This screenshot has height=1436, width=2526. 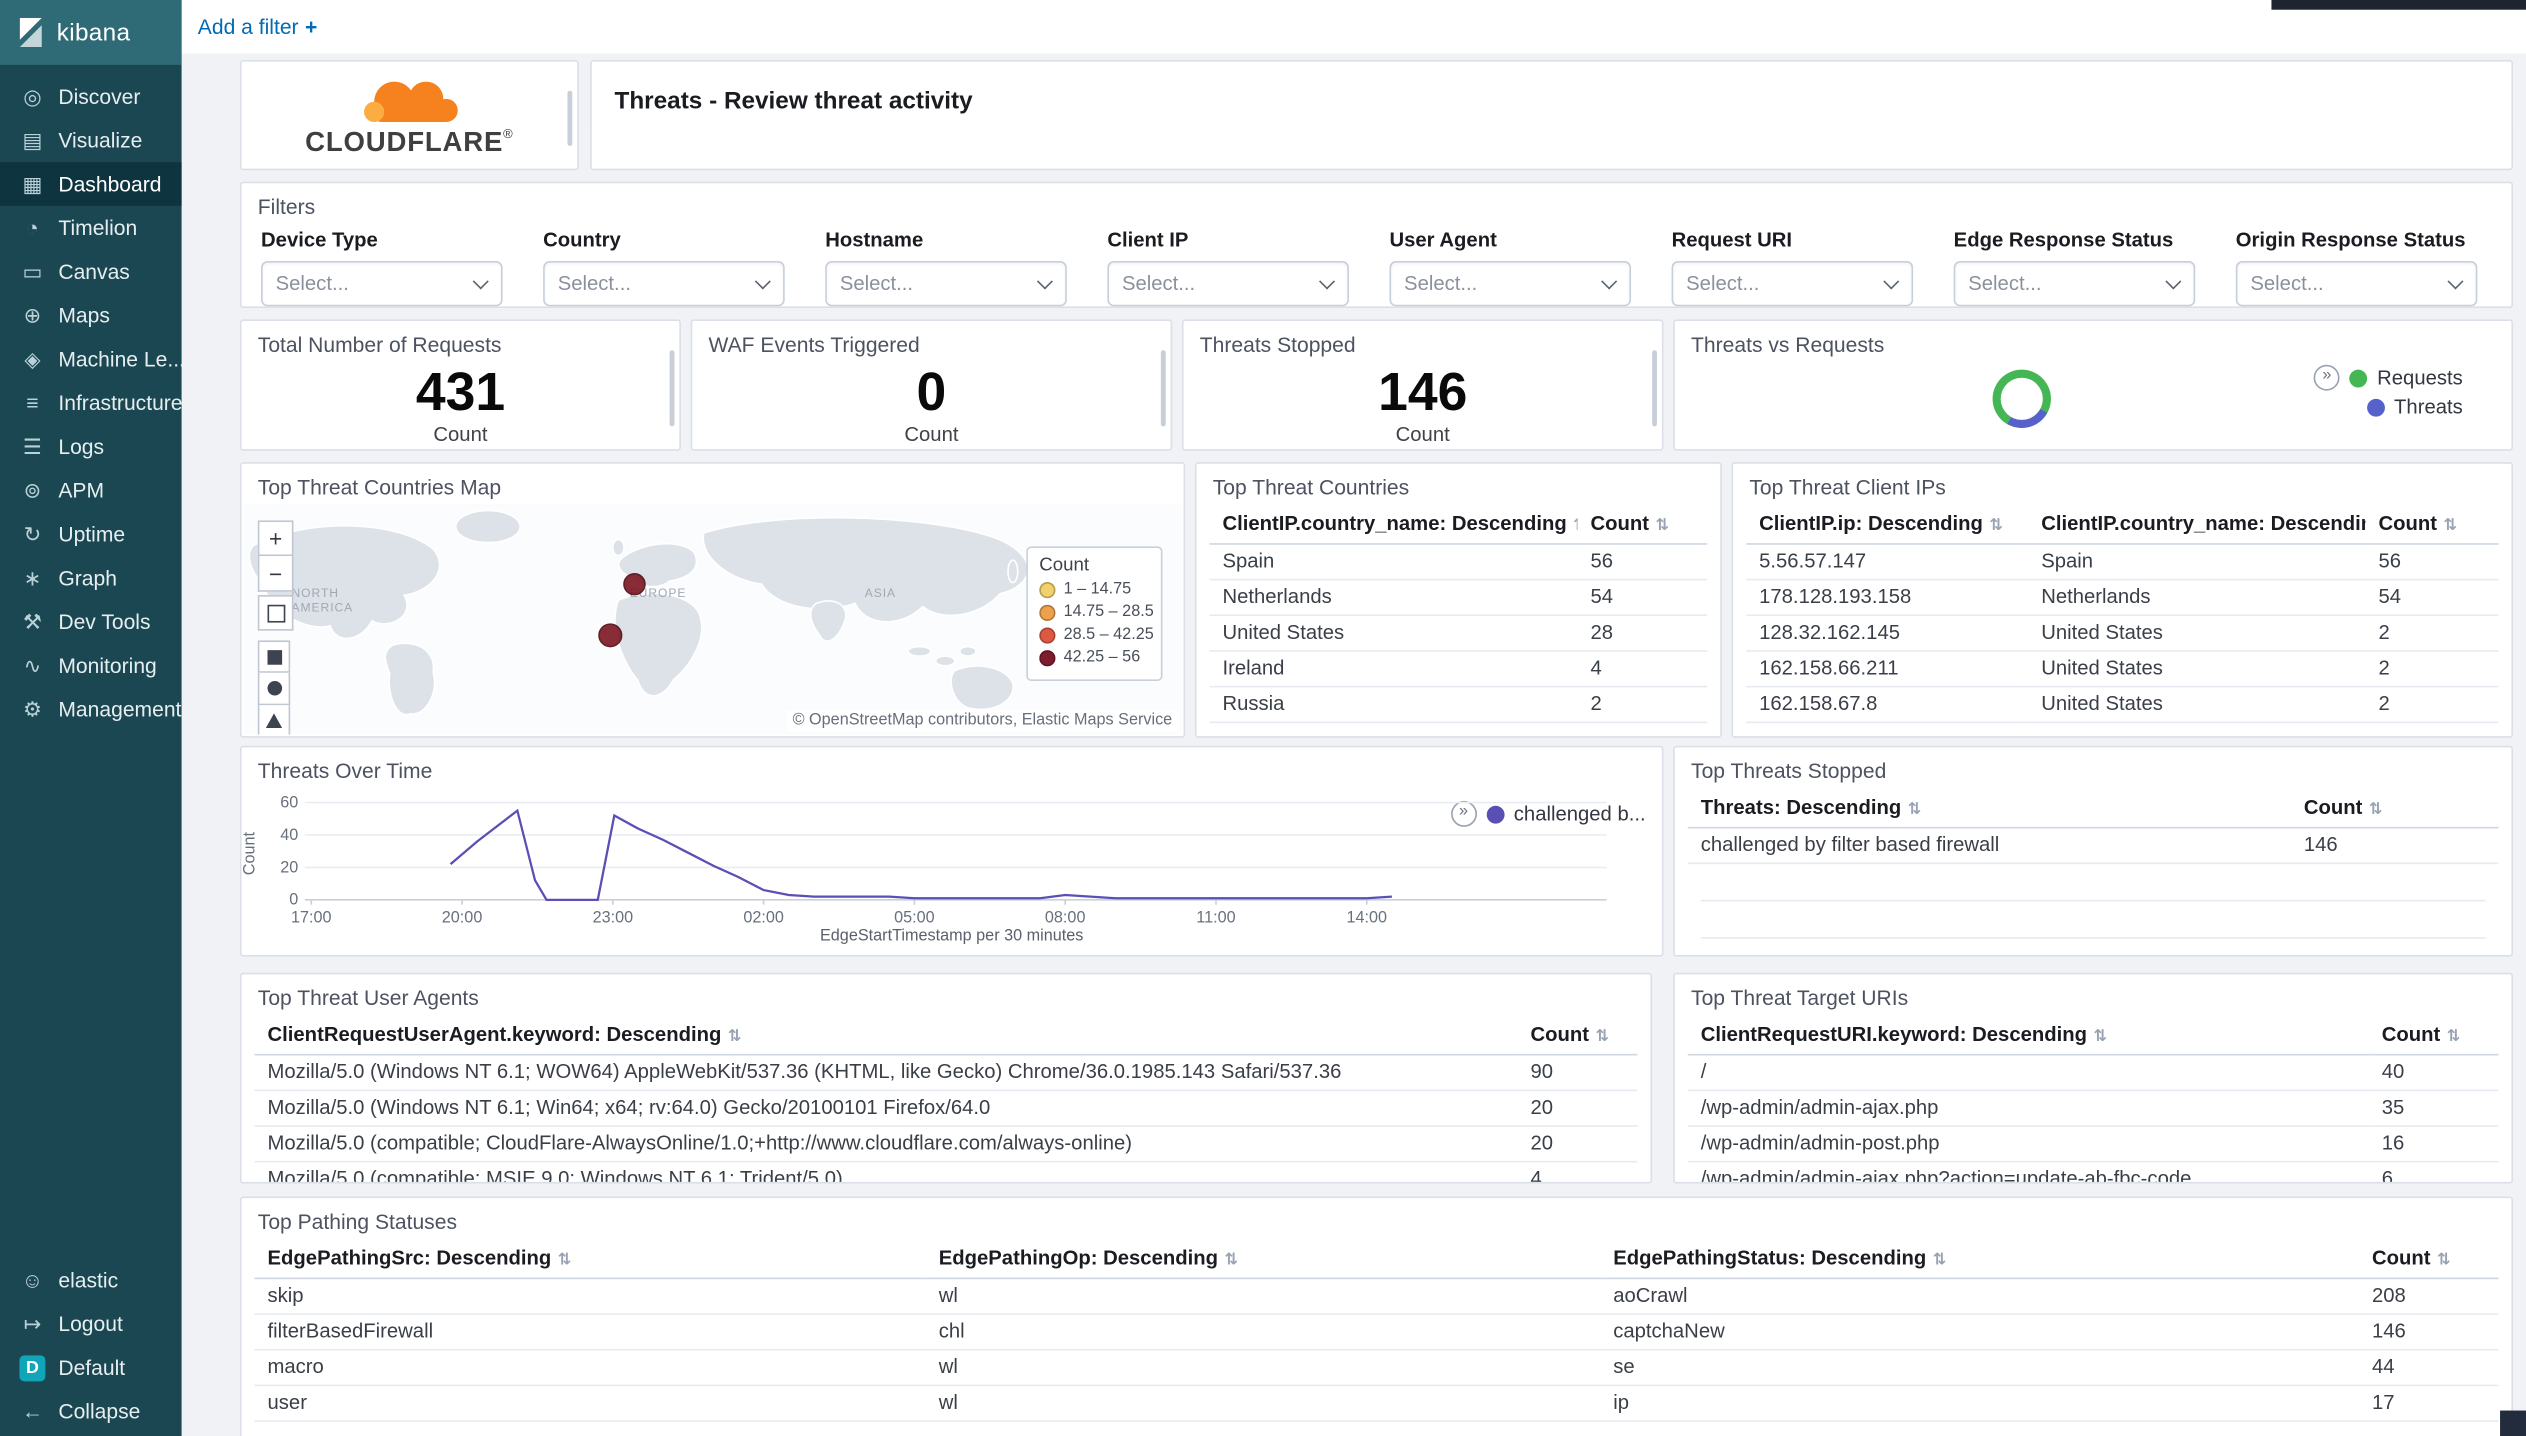 I want to click on column-header: Threats: Descending, so click(x=1989, y=807).